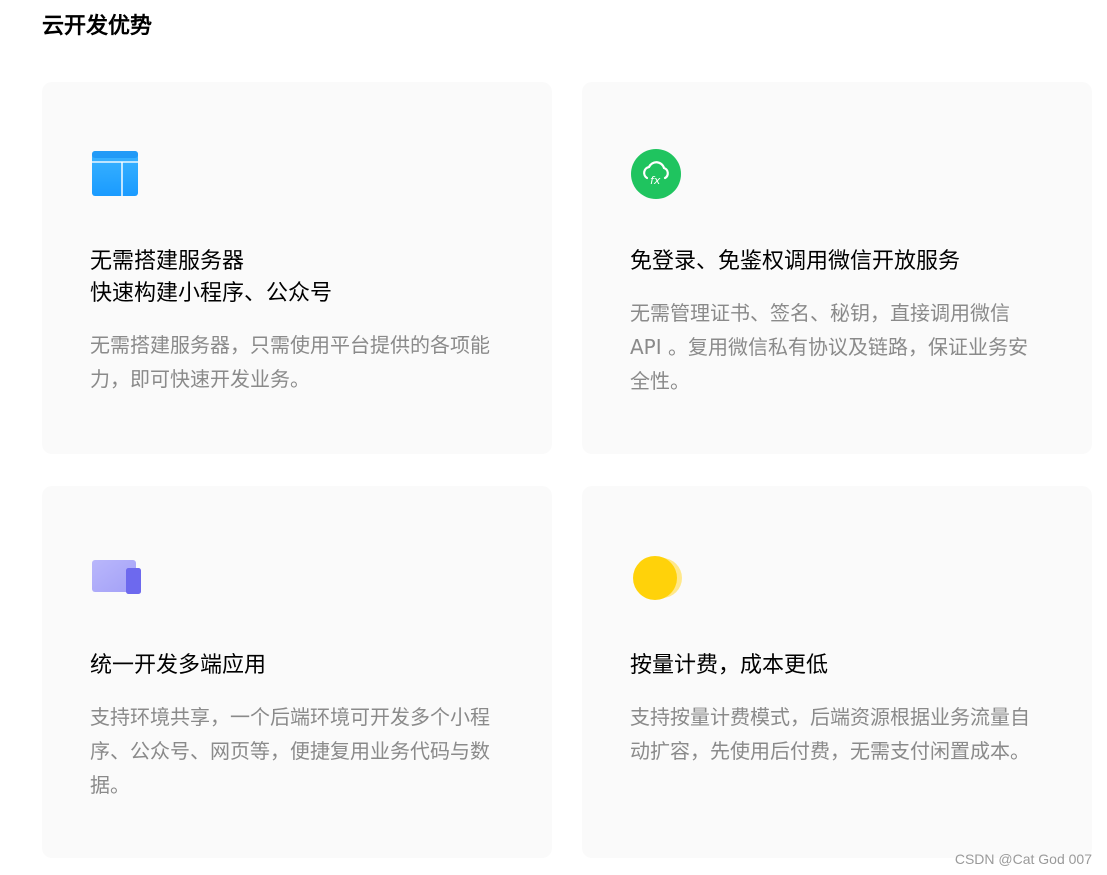 This screenshot has width=1107, height=875. What do you see at coordinates (1023, 859) in the screenshot?
I see `watermark: CSDN @Cat God 007` at bounding box center [1023, 859].